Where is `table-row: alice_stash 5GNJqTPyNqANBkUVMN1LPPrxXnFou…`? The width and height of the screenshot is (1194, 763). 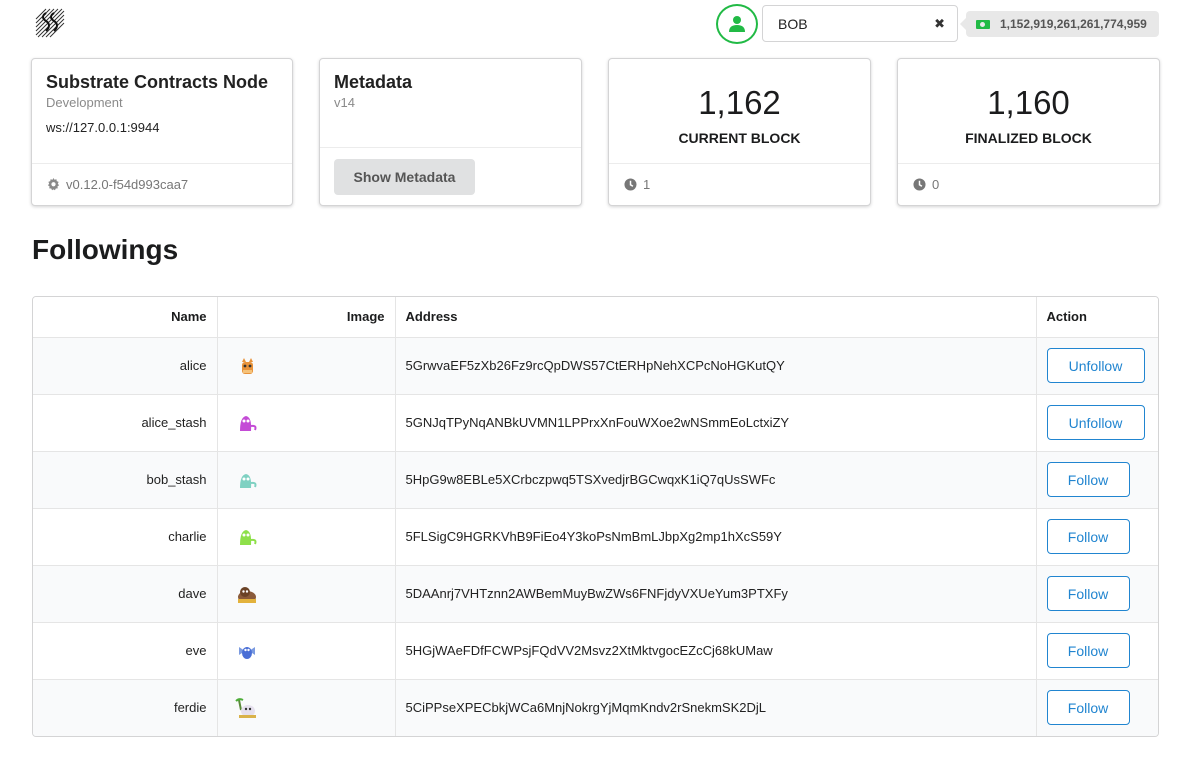 table-row: alice_stash 5GNJqTPyNqANBkUVMN1LPPrxXnFou… is located at coordinates (595, 422).